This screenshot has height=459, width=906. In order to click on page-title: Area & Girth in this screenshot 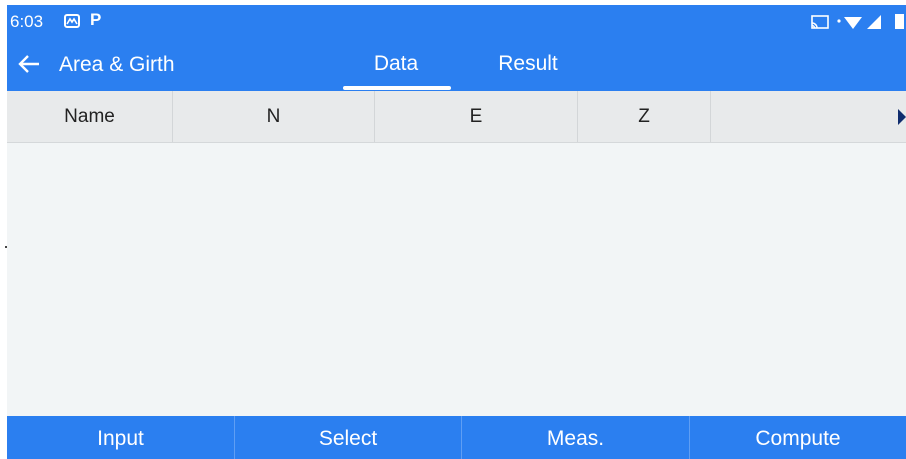, I will do `click(117, 64)`.